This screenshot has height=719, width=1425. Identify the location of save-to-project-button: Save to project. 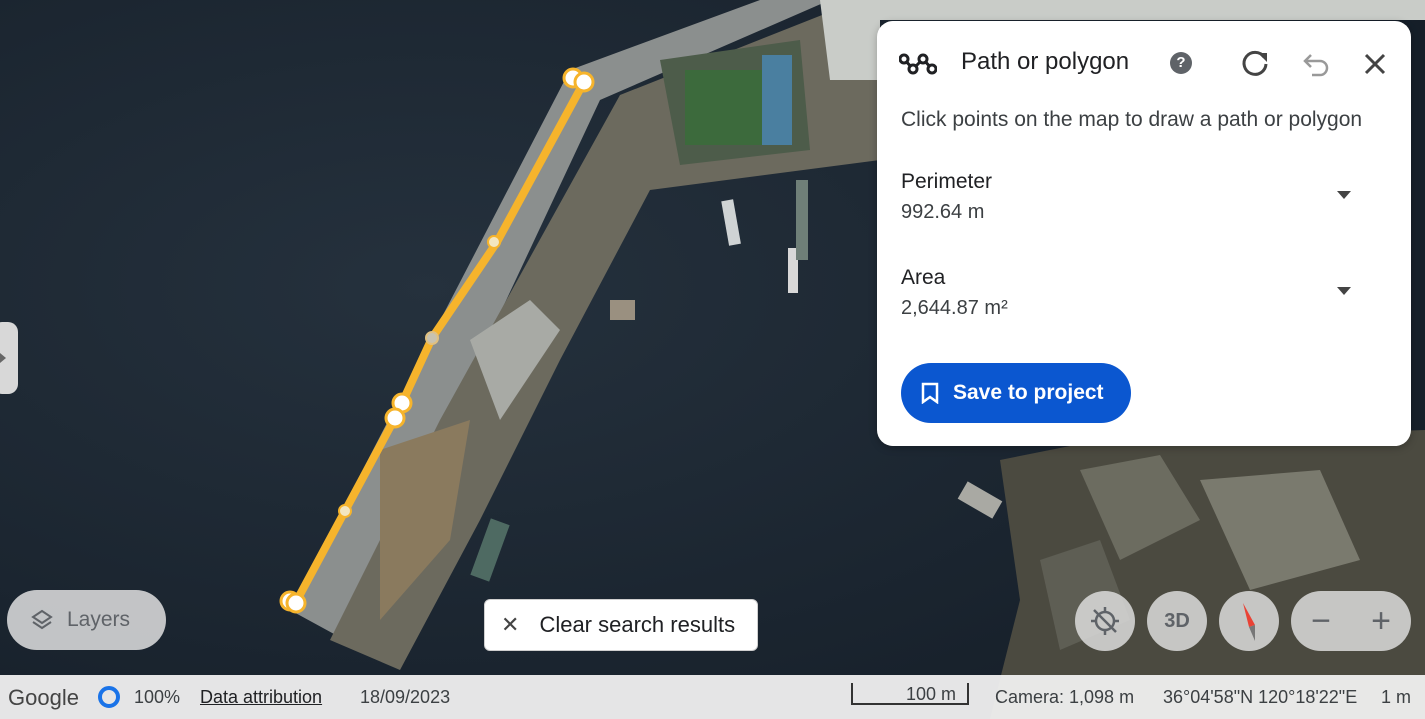
(1016, 393).